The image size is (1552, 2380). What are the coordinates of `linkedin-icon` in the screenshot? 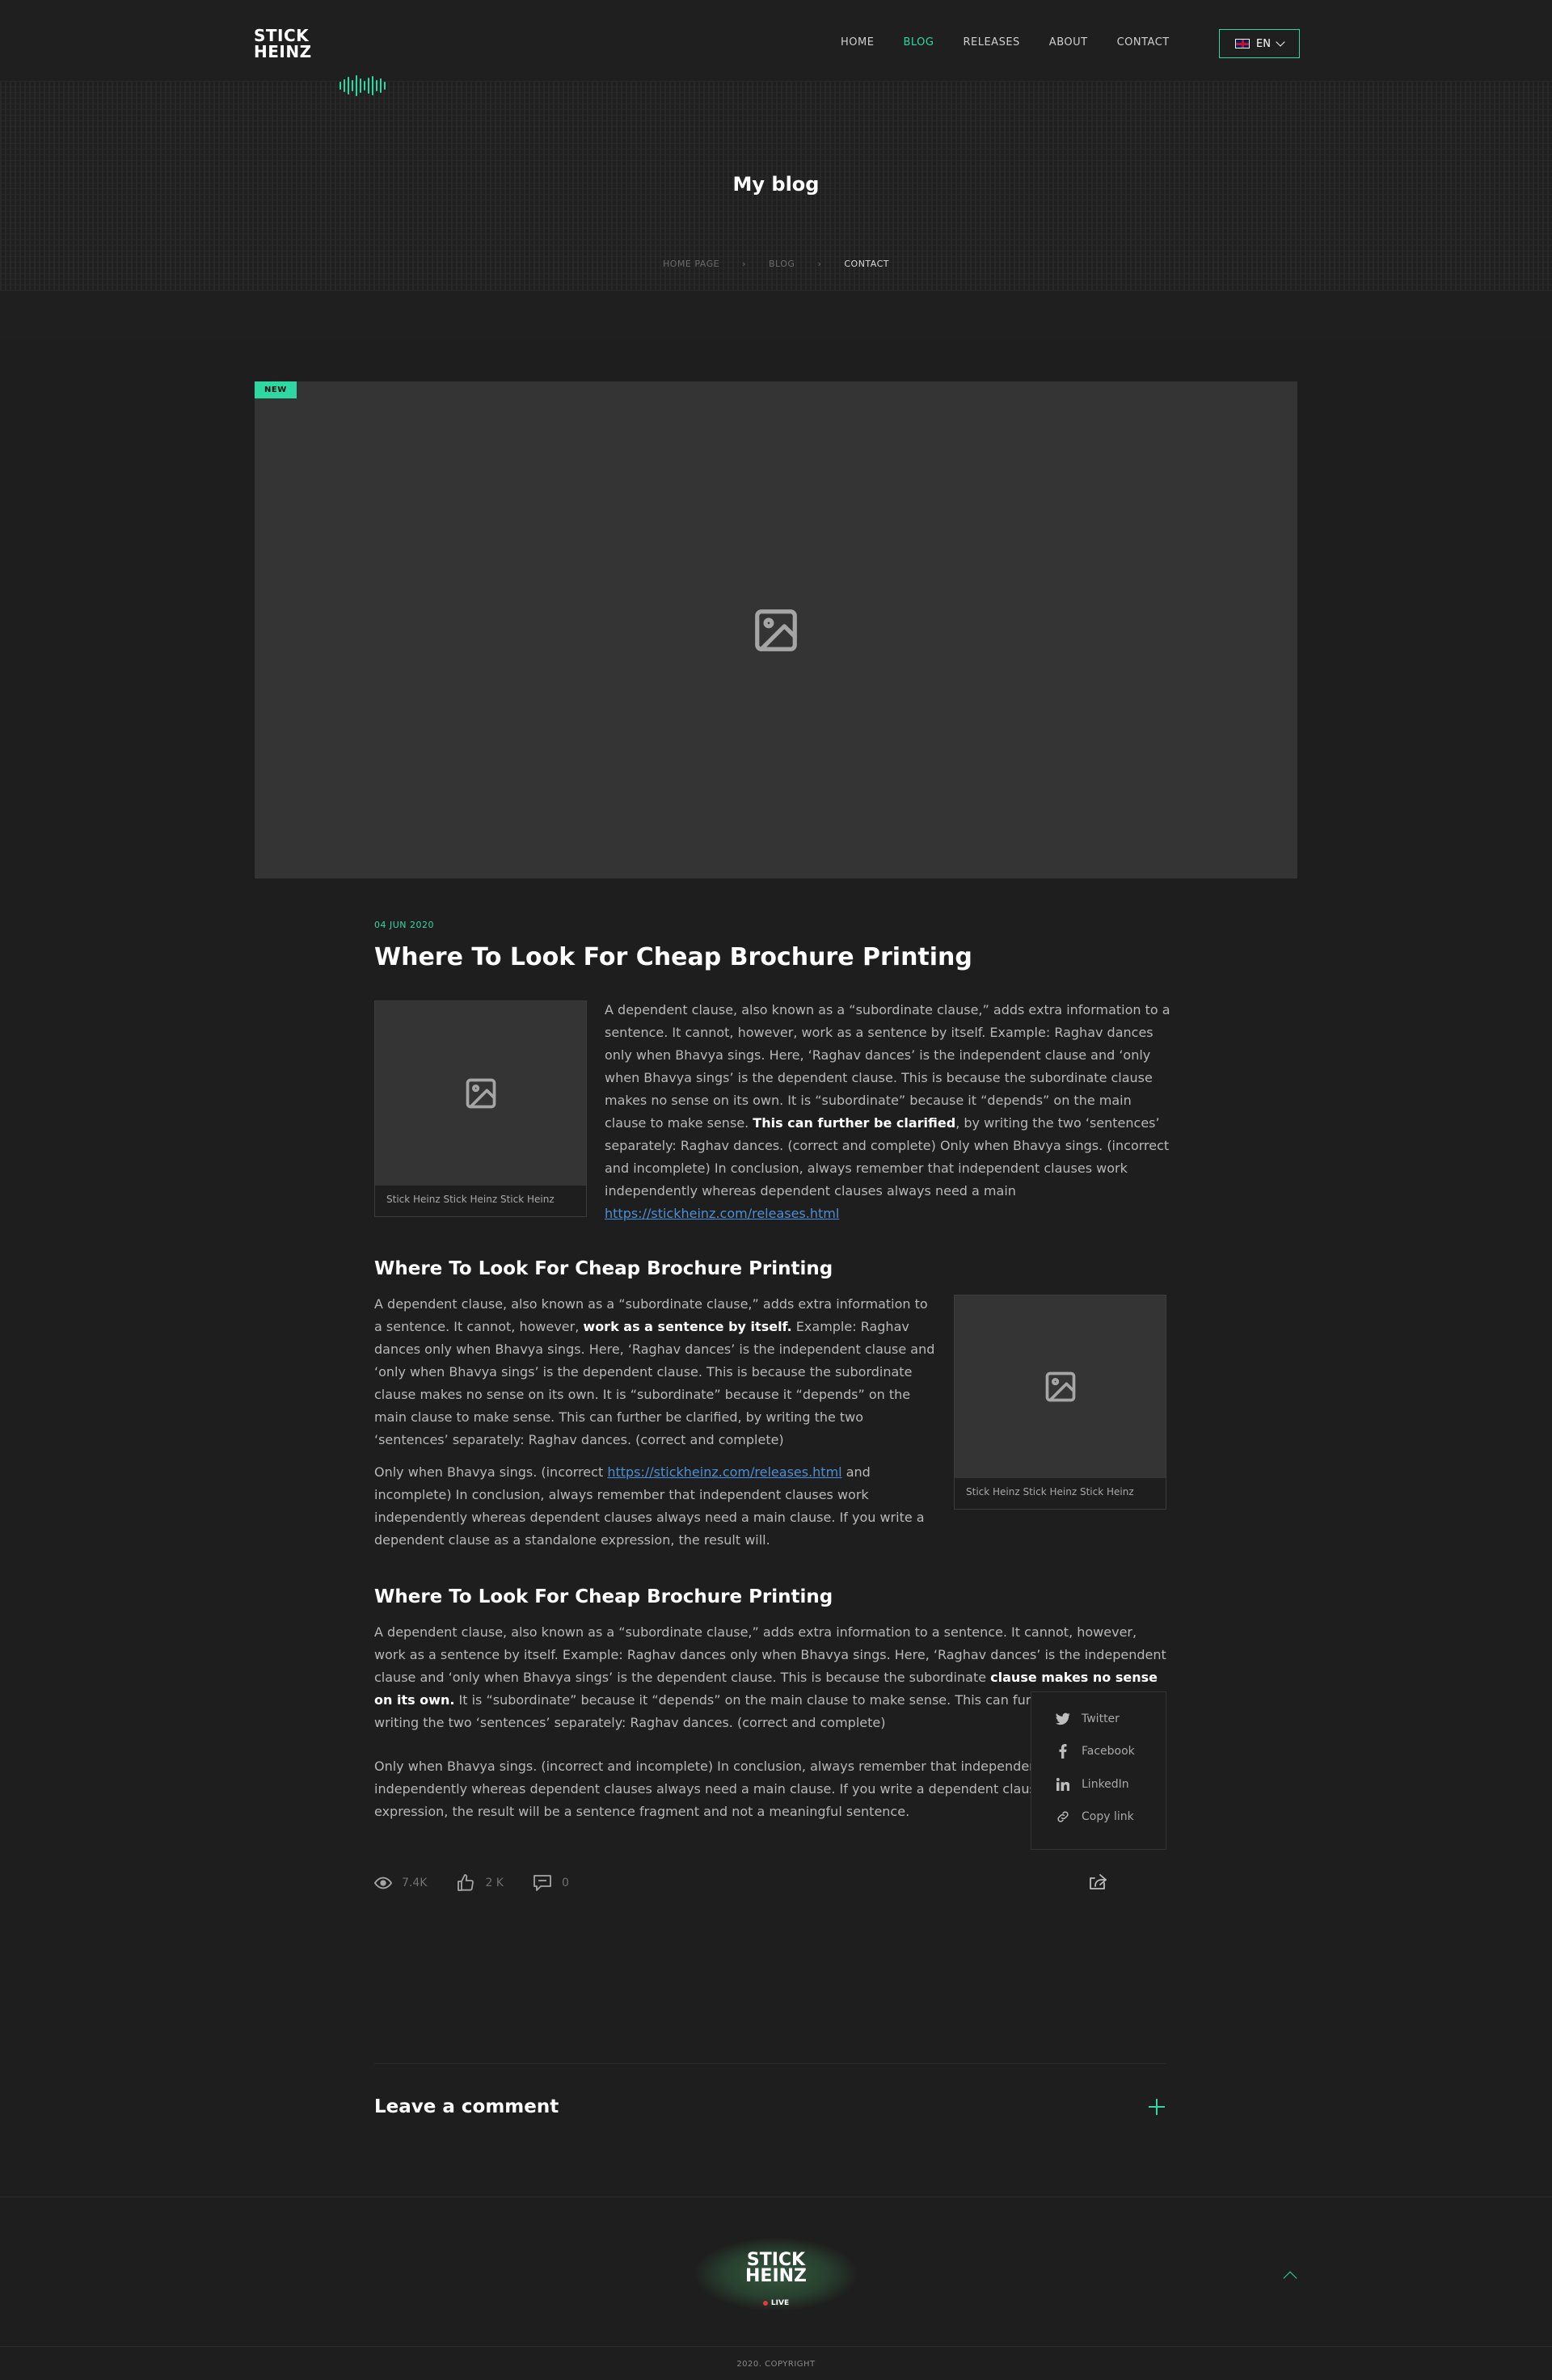 It's located at (1063, 1784).